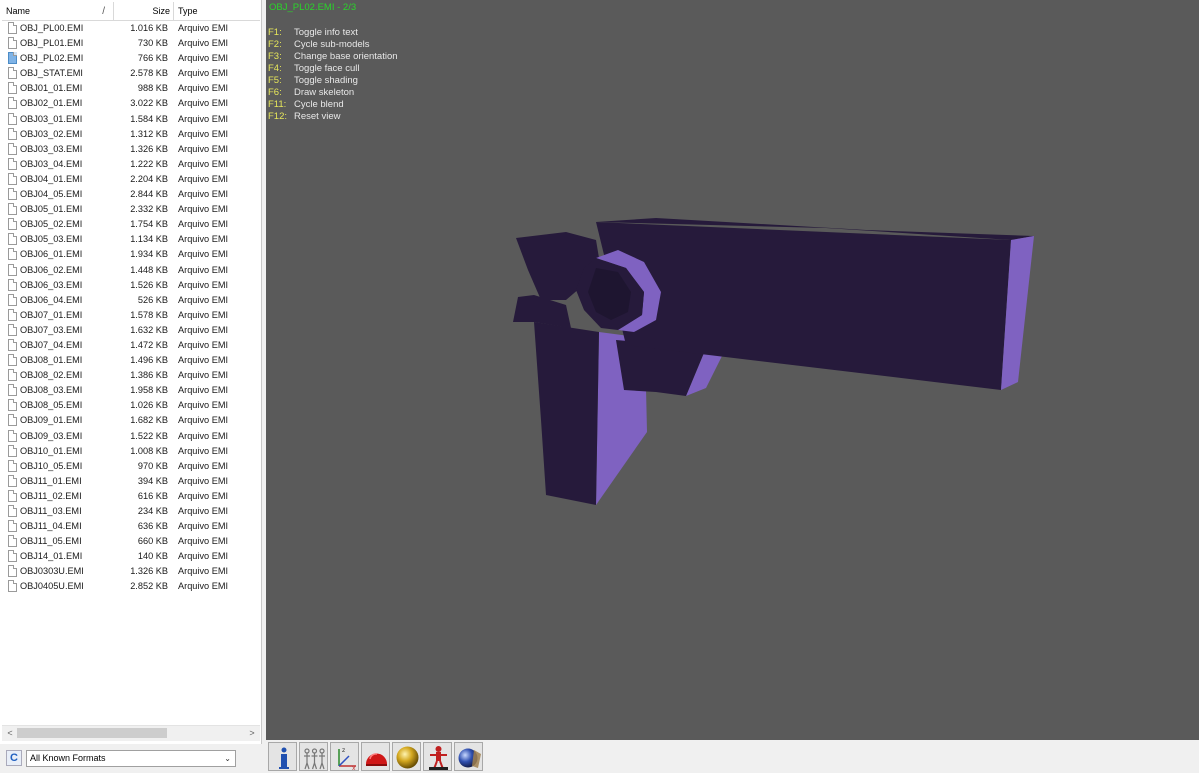  Describe the element at coordinates (14, 758) in the screenshot. I see `refresh-button: C` at that location.